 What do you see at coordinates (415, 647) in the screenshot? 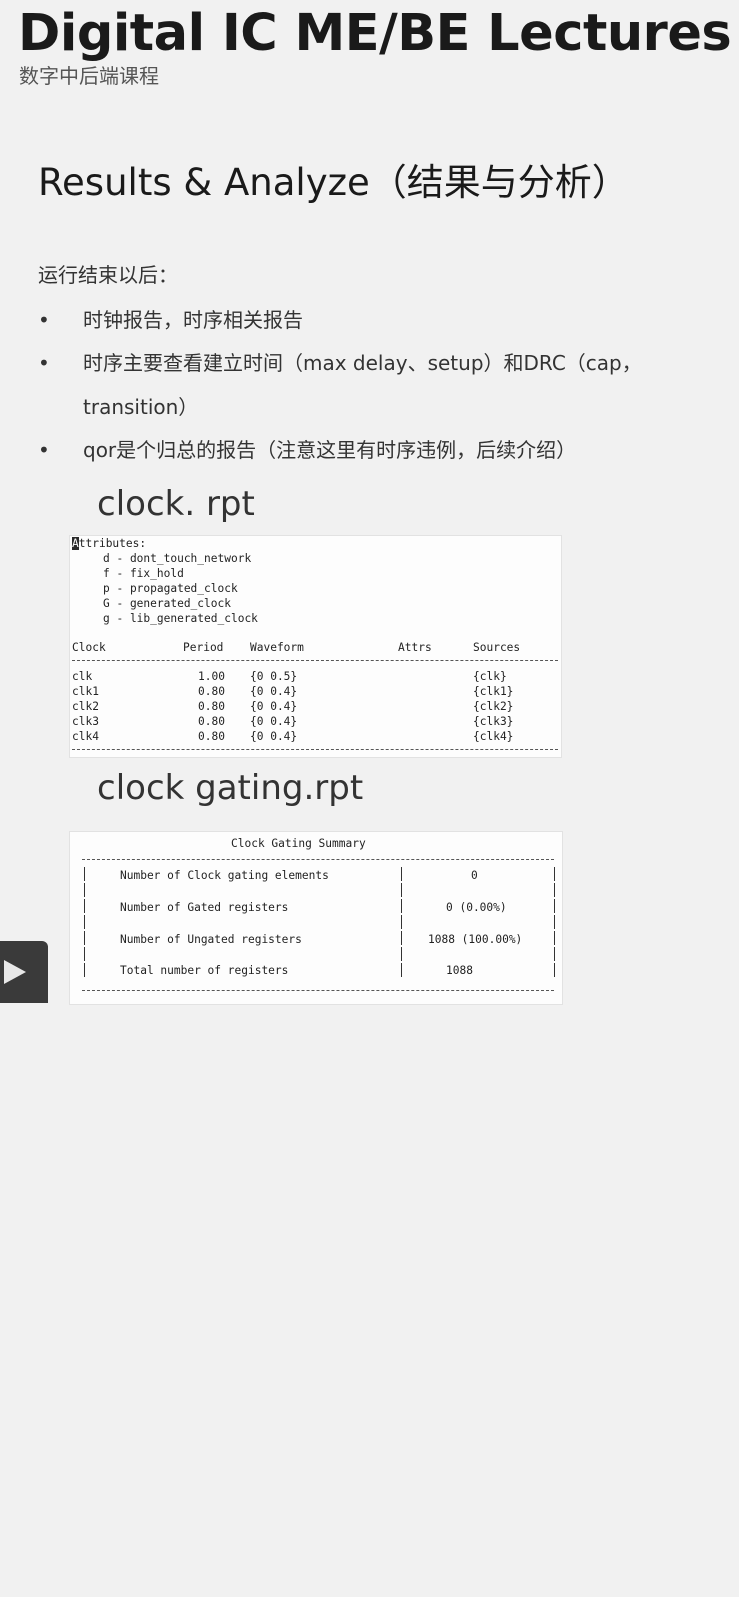
I see `column-header-attrs: Attrs` at bounding box center [415, 647].